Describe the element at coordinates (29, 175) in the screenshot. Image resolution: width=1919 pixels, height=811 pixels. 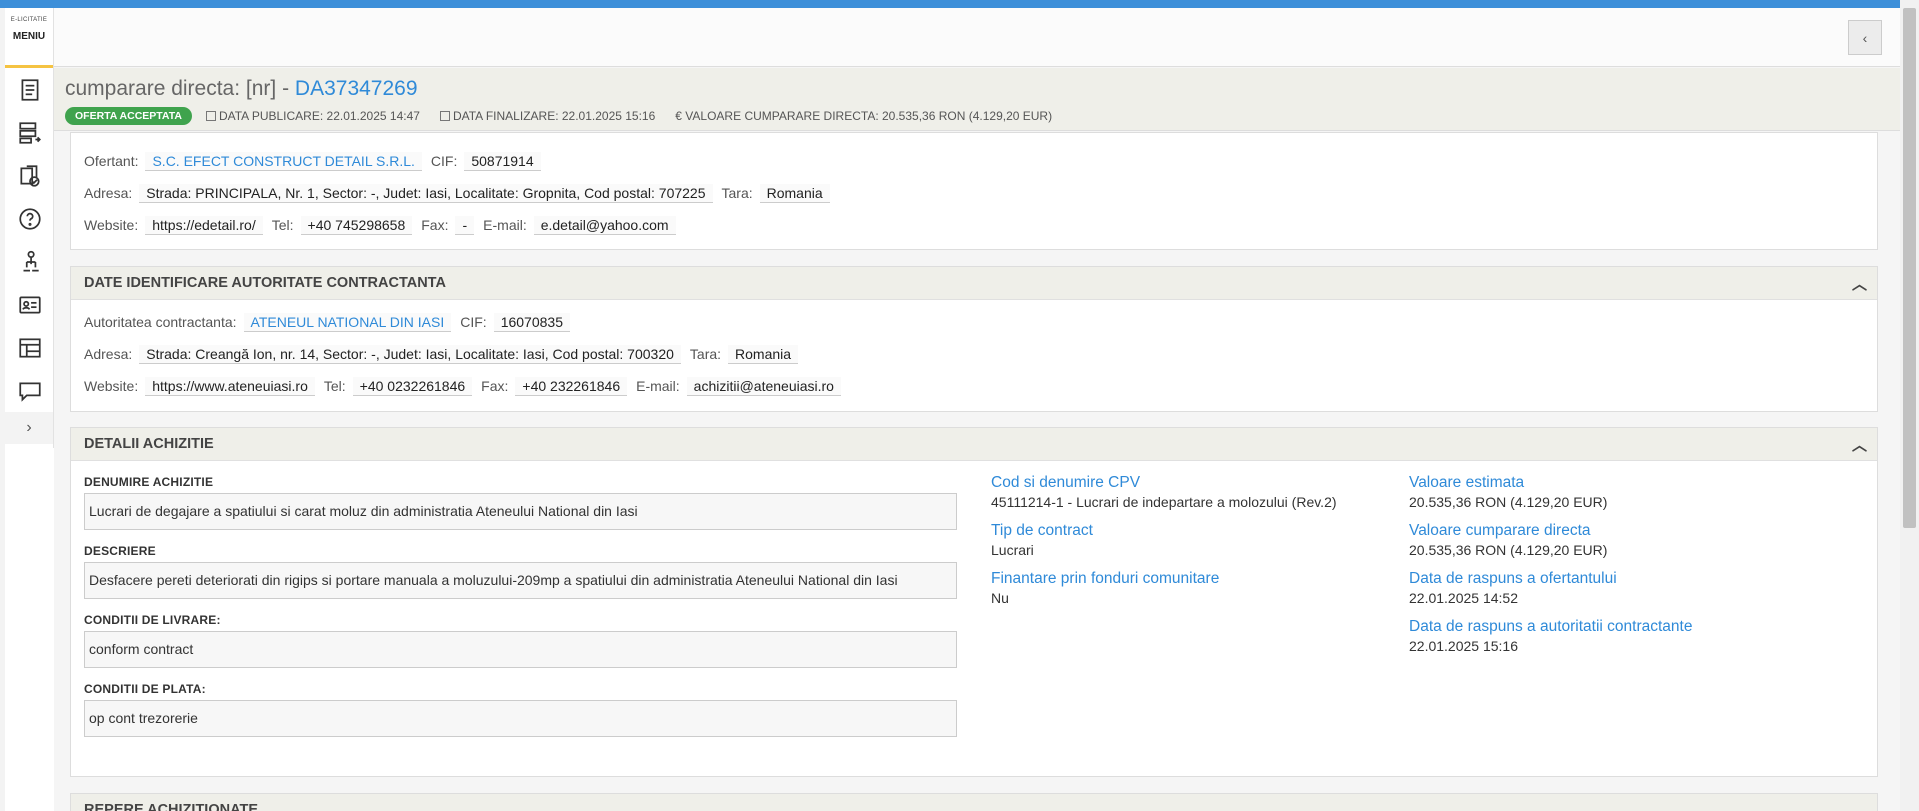
I see `clipboard-check-icon` at that location.